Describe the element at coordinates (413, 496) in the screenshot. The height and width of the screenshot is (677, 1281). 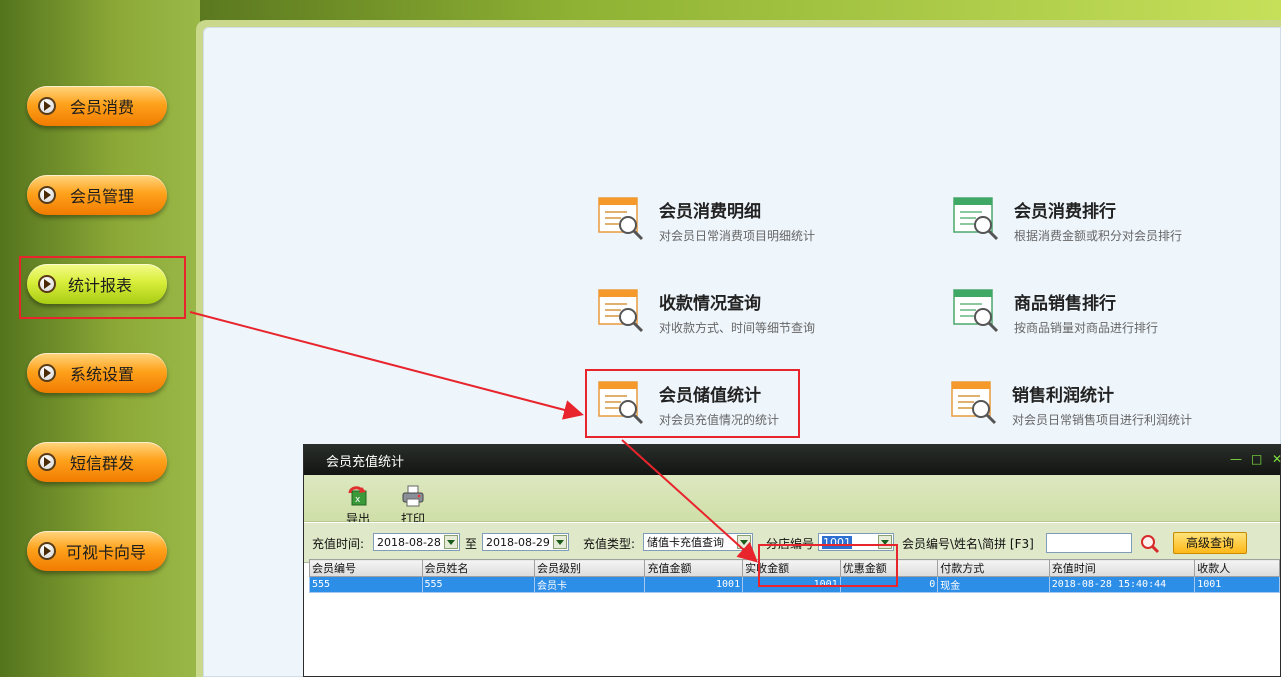
I see `printer-icon` at that location.